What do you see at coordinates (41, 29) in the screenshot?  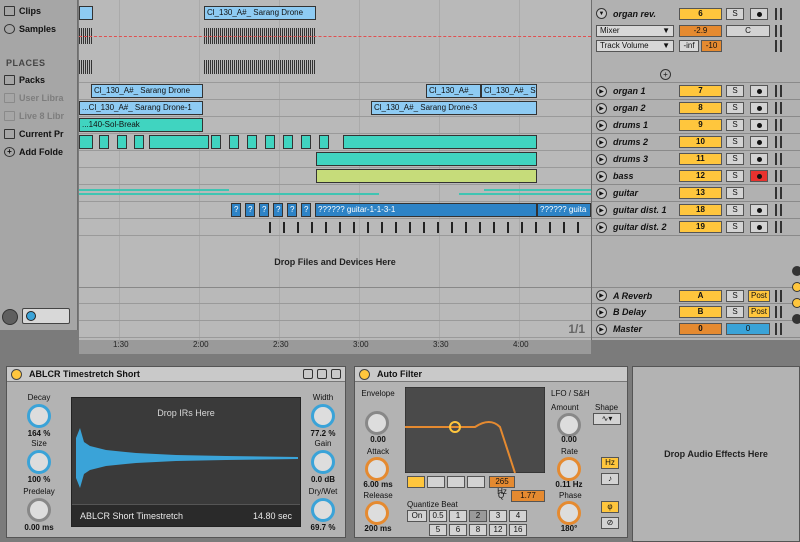 I see `browser-item-samples: Samples` at bounding box center [41, 29].